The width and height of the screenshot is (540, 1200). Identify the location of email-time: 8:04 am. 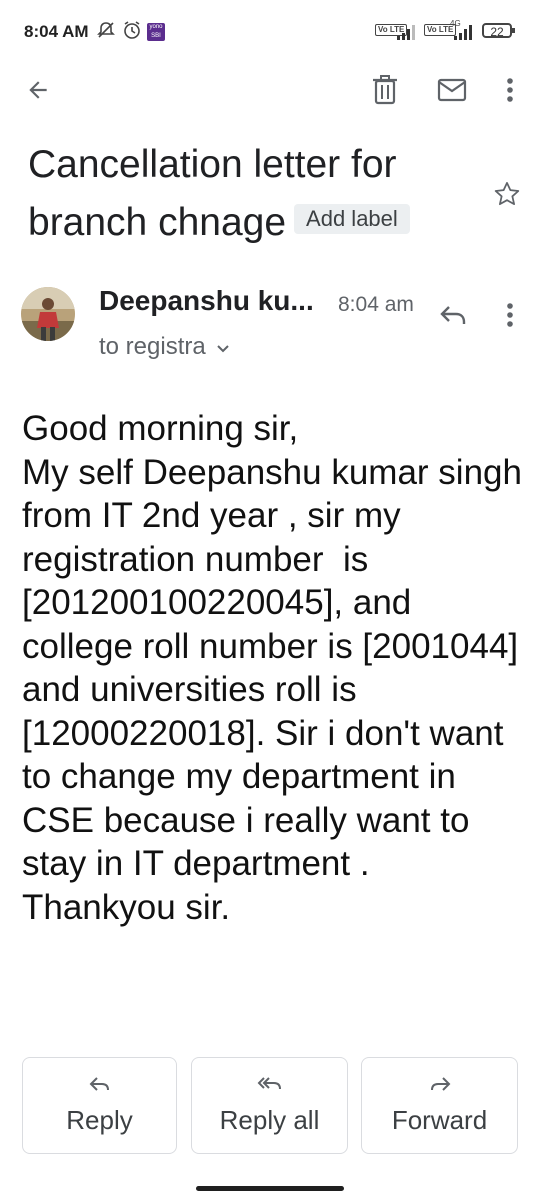
(376, 304).